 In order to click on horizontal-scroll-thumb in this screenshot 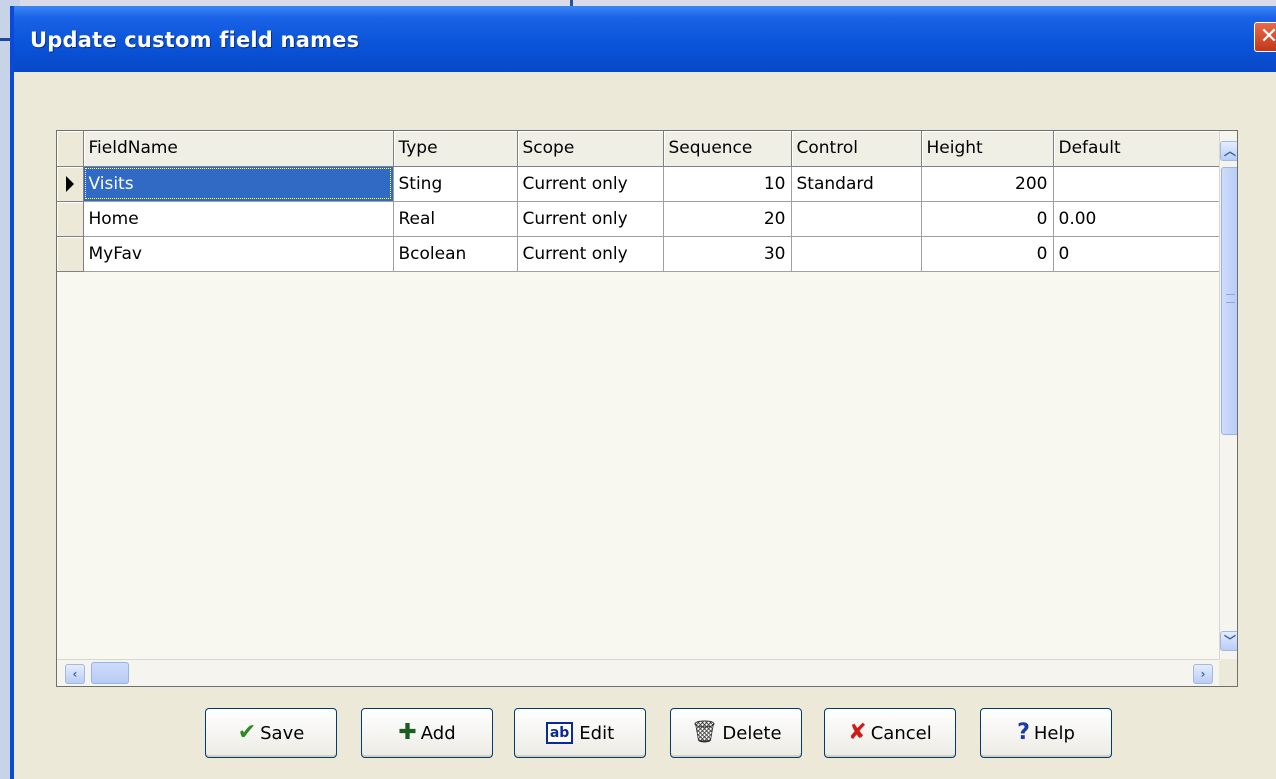, I will do `click(110, 673)`.